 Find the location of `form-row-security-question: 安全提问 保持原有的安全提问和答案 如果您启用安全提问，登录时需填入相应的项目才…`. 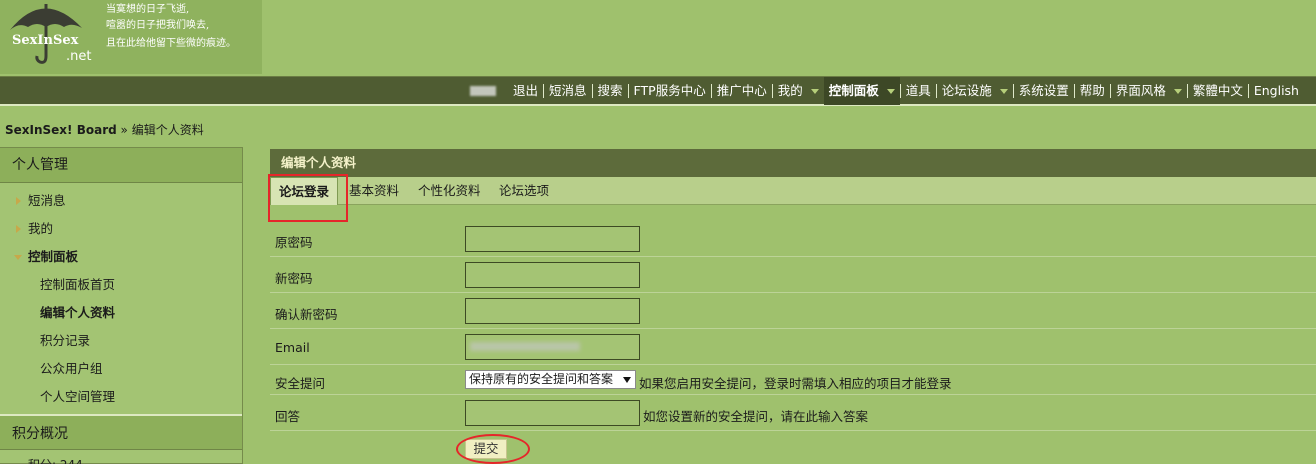

form-row-security-question: 安全提问 保持原有的安全提问和答案 如果您启用安全提问，登录时需填入相应的项目才… is located at coordinates (793, 380).